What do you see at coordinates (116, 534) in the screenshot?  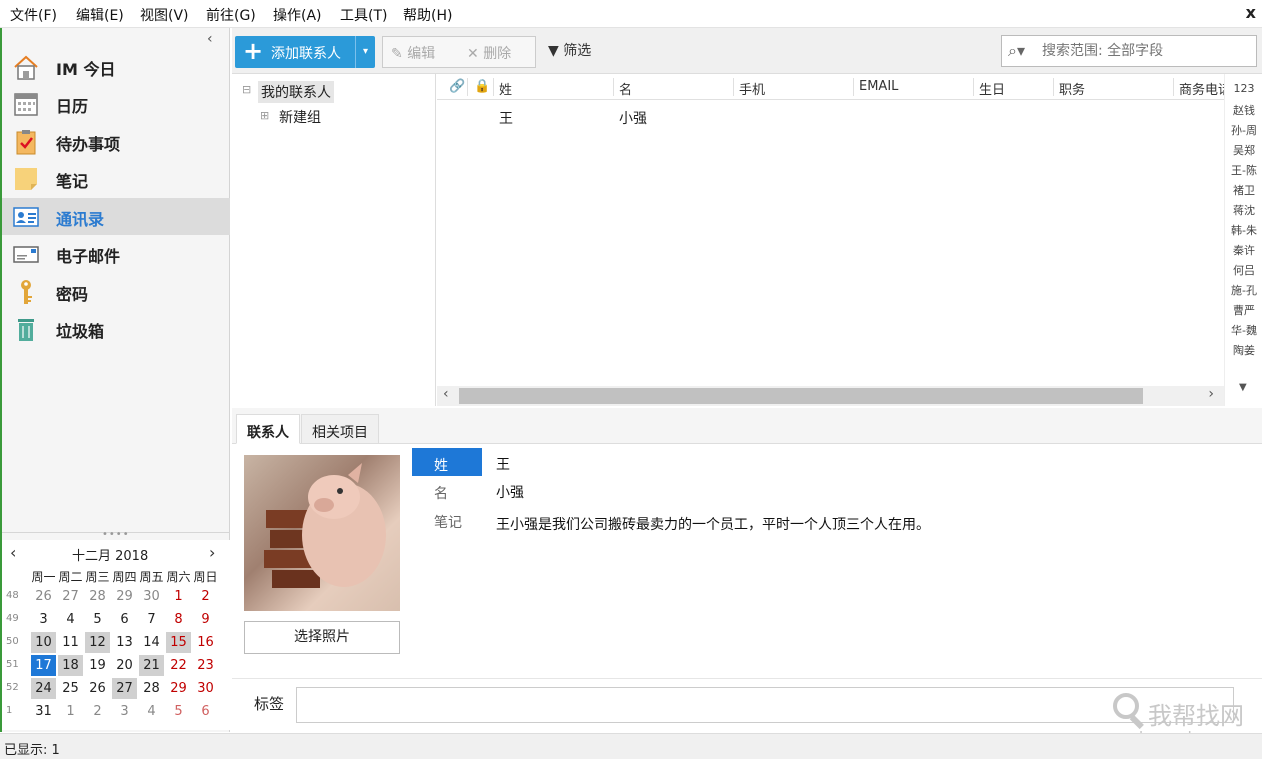 I see `sidebar-splitter: ••••` at bounding box center [116, 534].